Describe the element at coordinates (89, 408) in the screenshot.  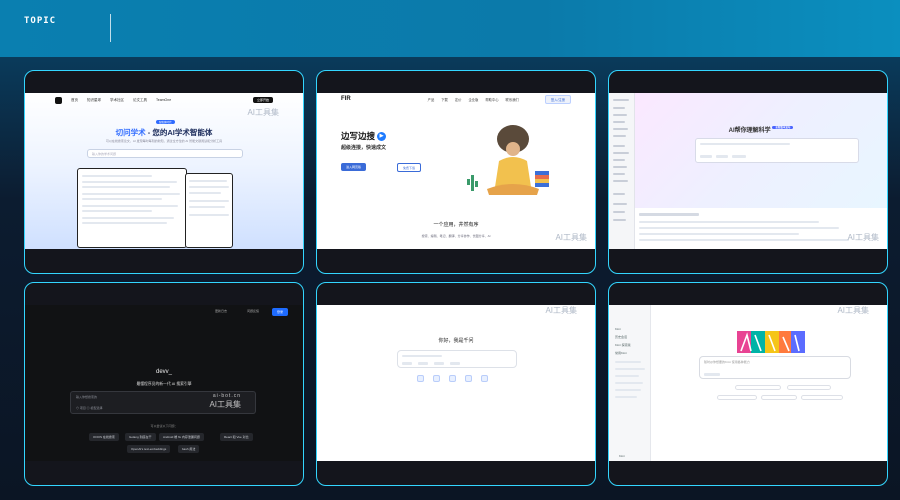
I see `devv-search-options: ⊙ 项目 ◎ 模型选择` at that location.